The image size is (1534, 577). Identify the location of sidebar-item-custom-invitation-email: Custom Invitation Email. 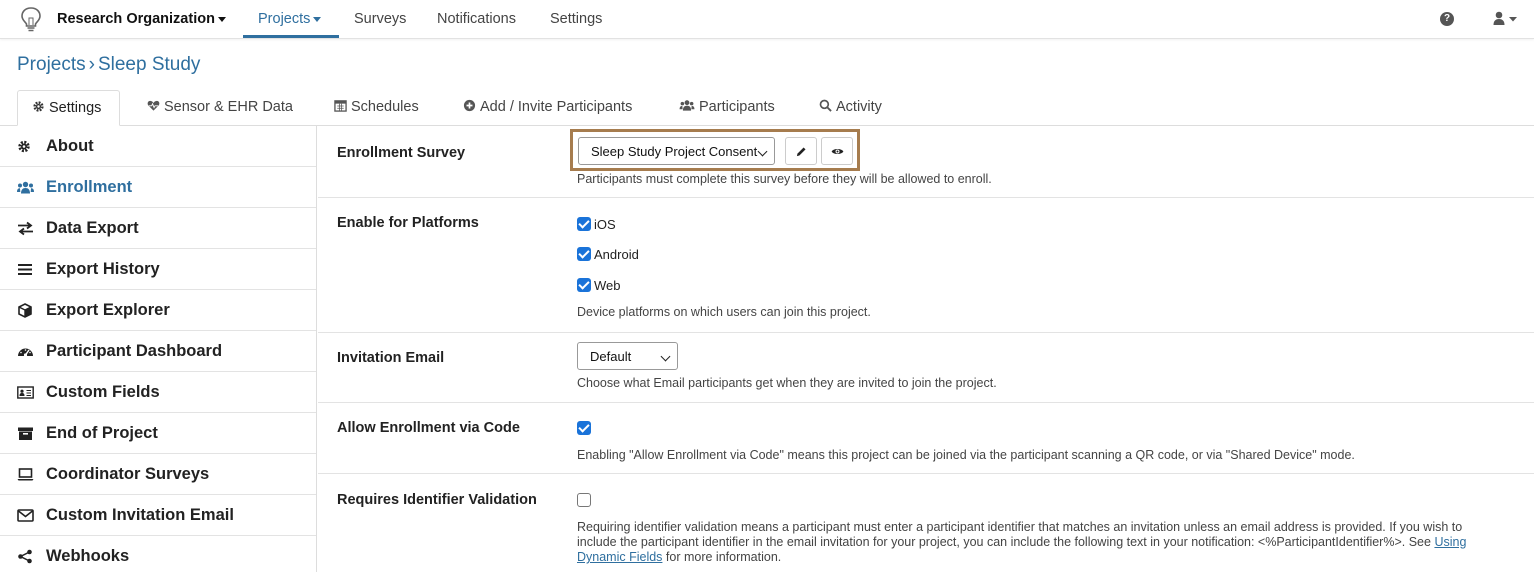
(158, 515).